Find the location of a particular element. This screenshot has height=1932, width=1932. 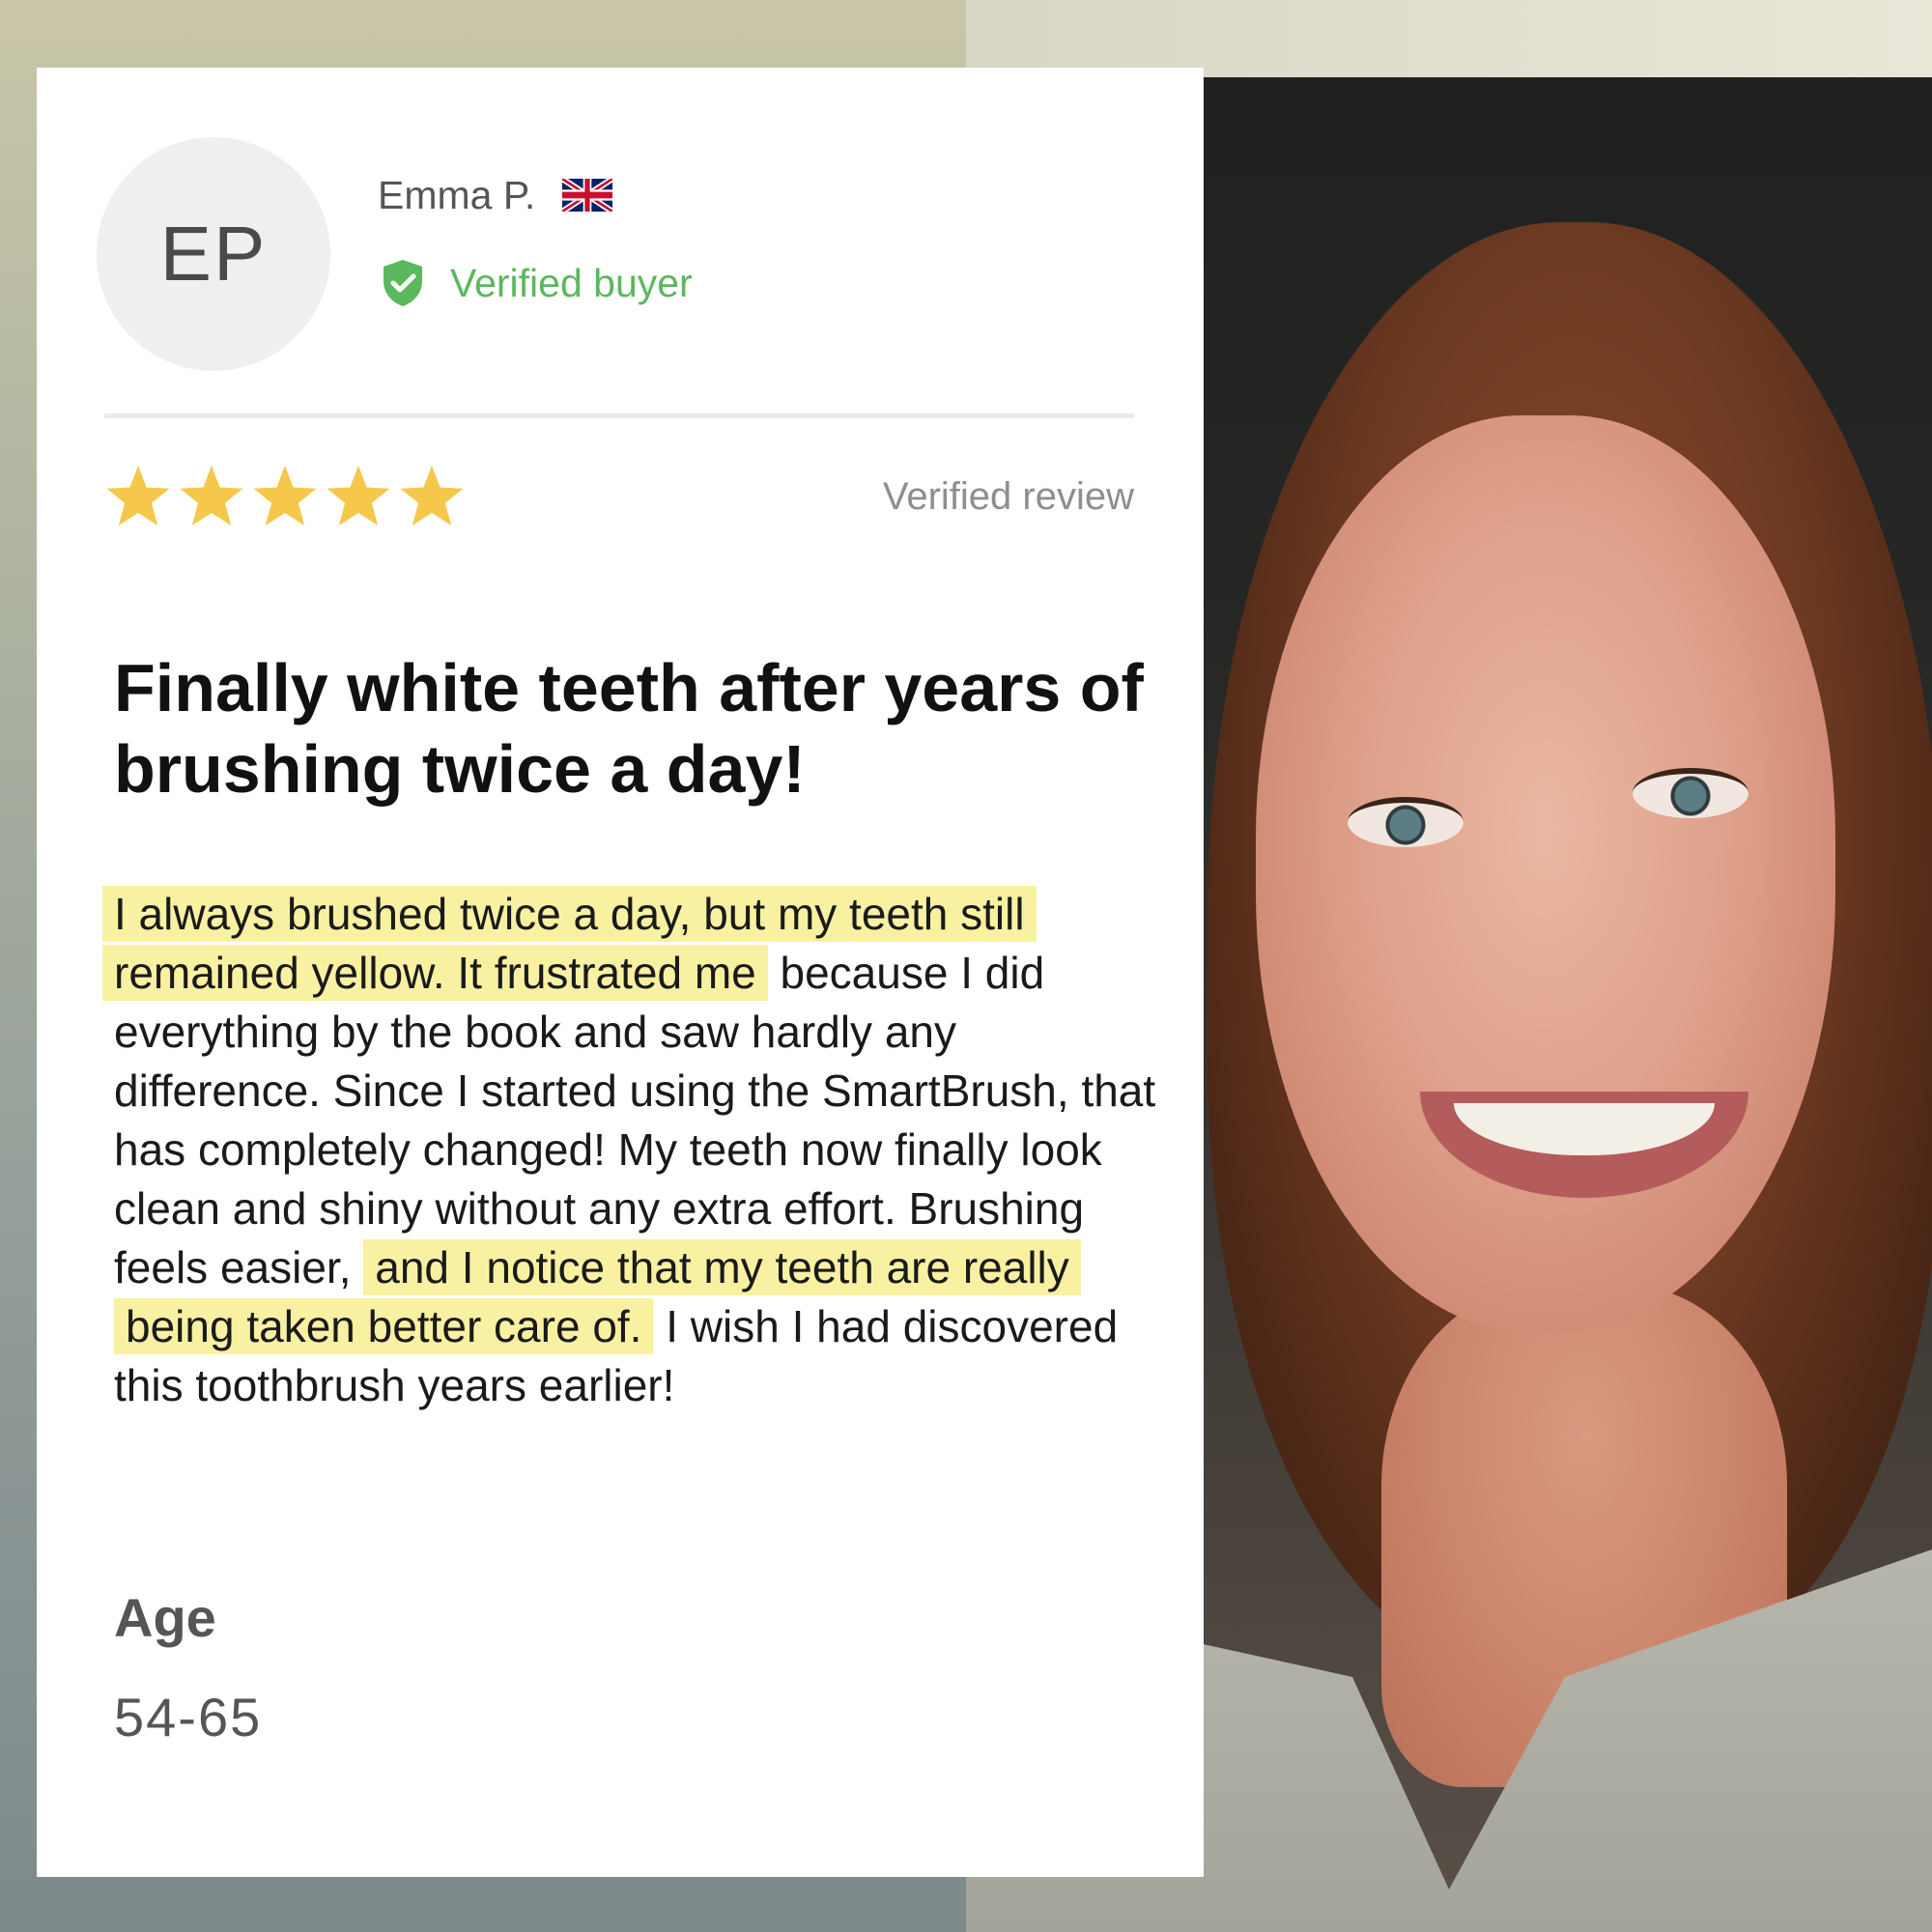

shield-check-icon is located at coordinates (403, 283).